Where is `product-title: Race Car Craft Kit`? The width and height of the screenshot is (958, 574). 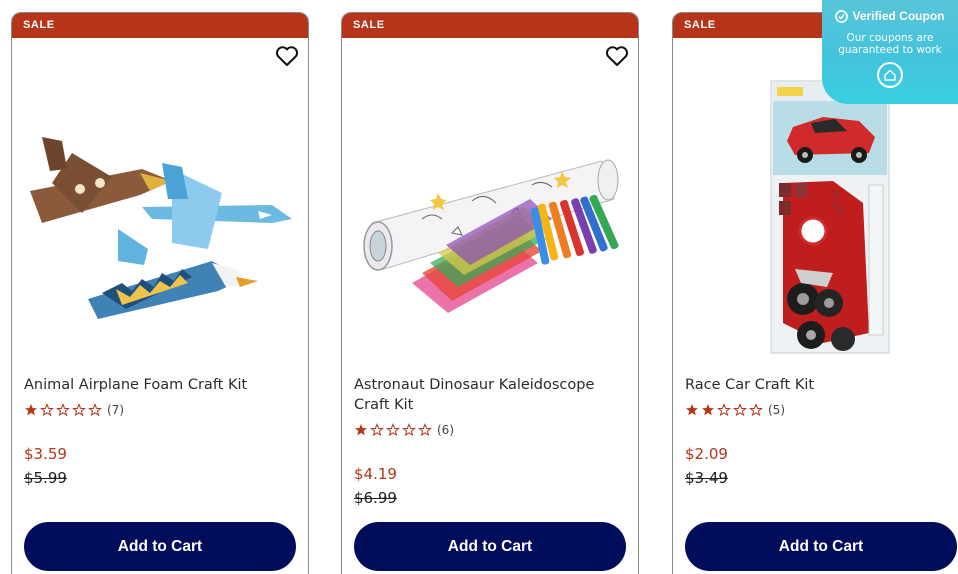 product-title: Race Car Craft Kit is located at coordinates (820, 385).